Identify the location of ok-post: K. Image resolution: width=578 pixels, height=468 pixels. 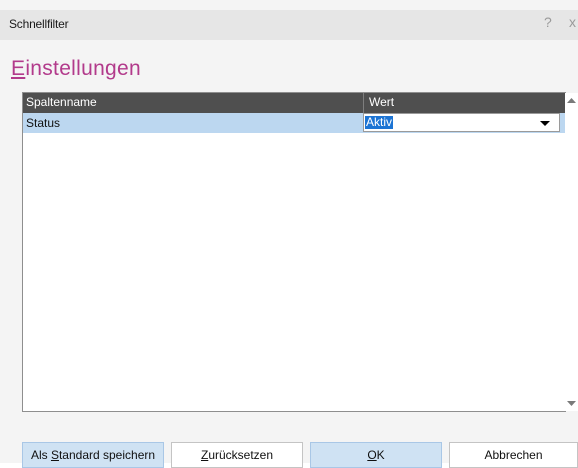
(380, 455).